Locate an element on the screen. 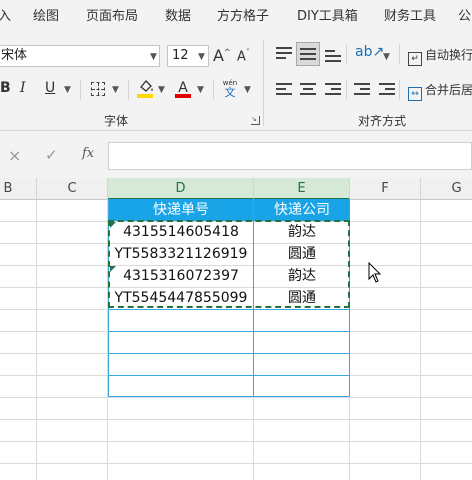 The image size is (472, 480). align-center-icon is located at coordinates (308, 90).